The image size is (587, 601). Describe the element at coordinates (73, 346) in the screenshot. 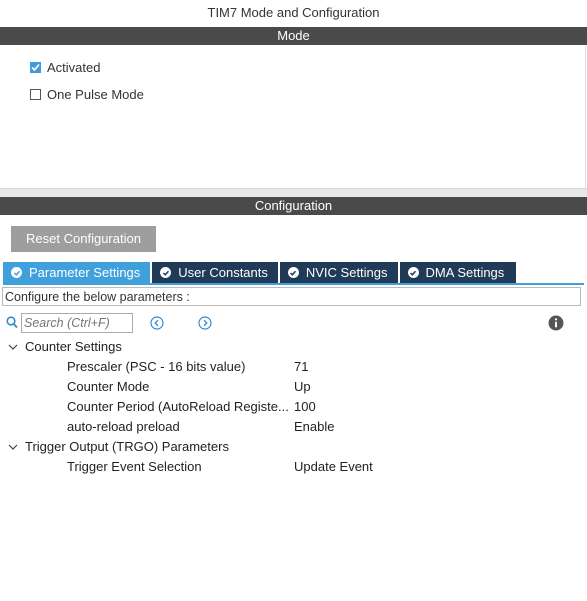

I see `group-label: Counter Settings` at that location.